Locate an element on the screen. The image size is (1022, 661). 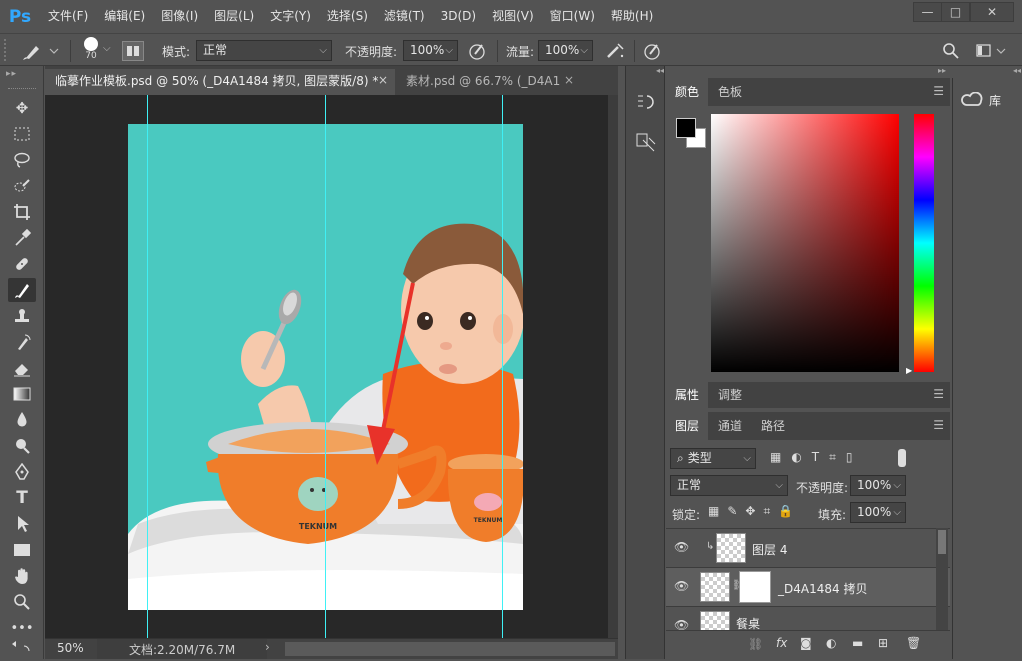
tab-source-document: 素材.psd @ 66.7% (_D4A1 is located at coordinates (488, 82).